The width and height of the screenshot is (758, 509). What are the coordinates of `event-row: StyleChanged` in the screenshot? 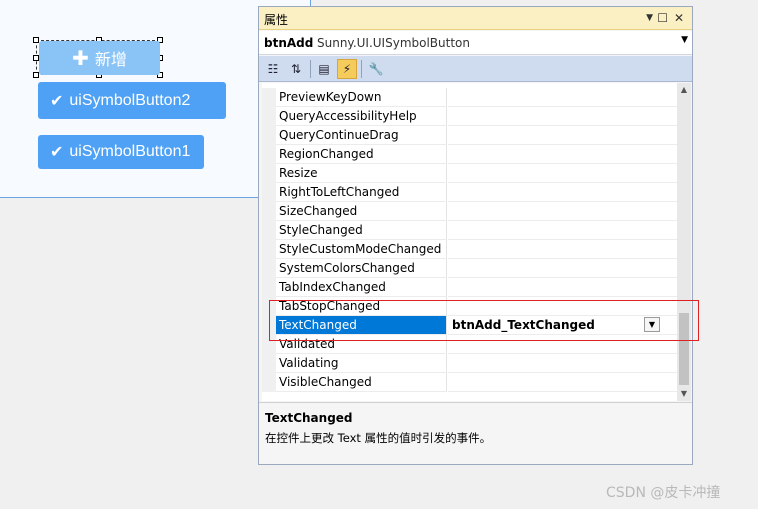 It's located at (469, 230).